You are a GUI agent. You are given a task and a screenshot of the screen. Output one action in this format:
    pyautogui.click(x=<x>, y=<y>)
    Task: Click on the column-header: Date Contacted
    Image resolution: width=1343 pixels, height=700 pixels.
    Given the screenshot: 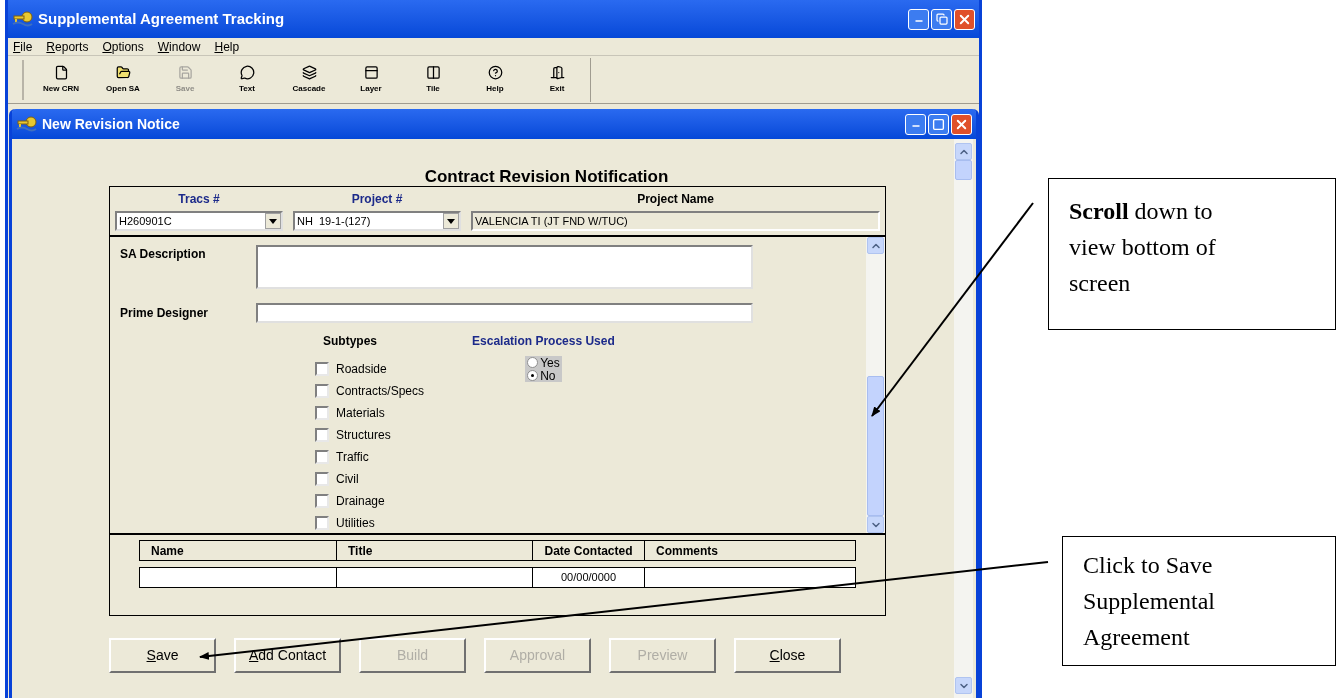 What is the action you would take?
    pyautogui.click(x=589, y=550)
    